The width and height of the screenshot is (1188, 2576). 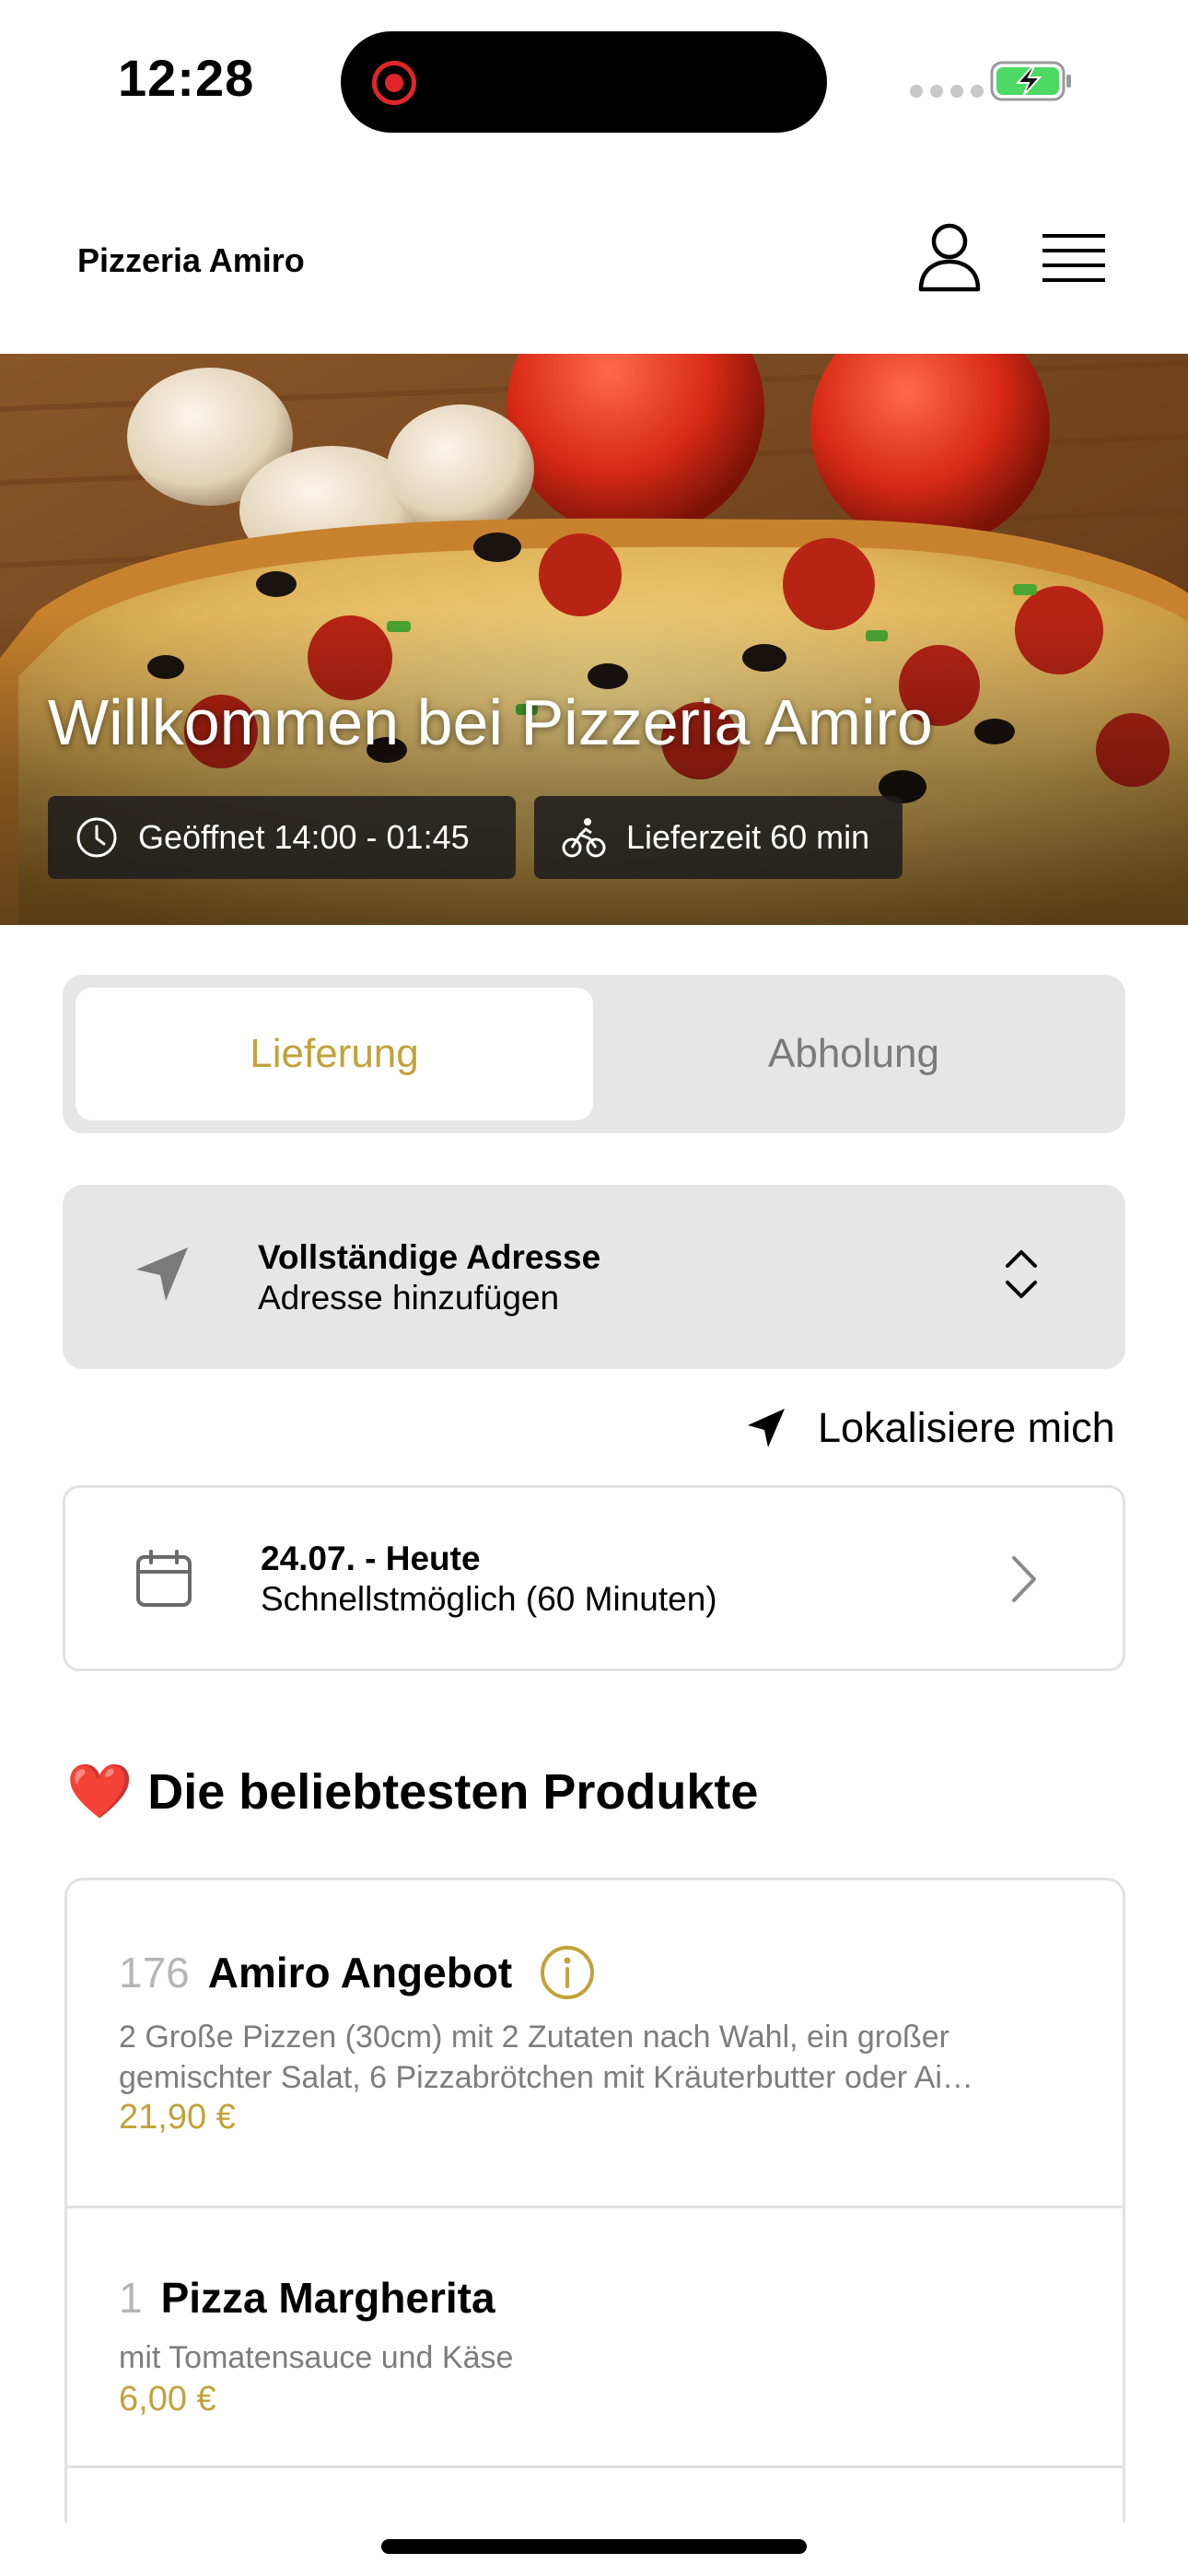 What do you see at coordinates (748, 837) in the screenshot?
I see `delivery-time-text: Lieferzeit 60 min` at bounding box center [748, 837].